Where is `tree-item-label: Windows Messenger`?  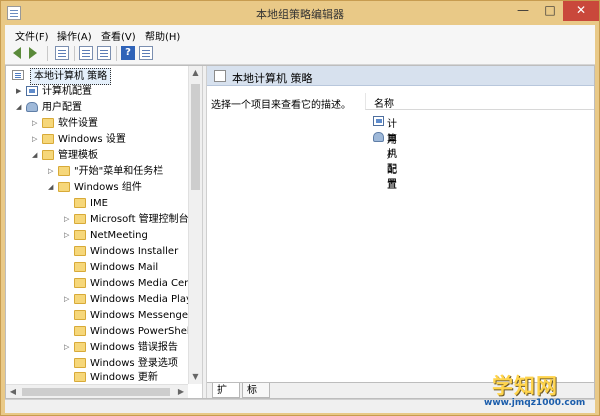 tree-item-label: Windows Messenger is located at coordinates (141, 315).